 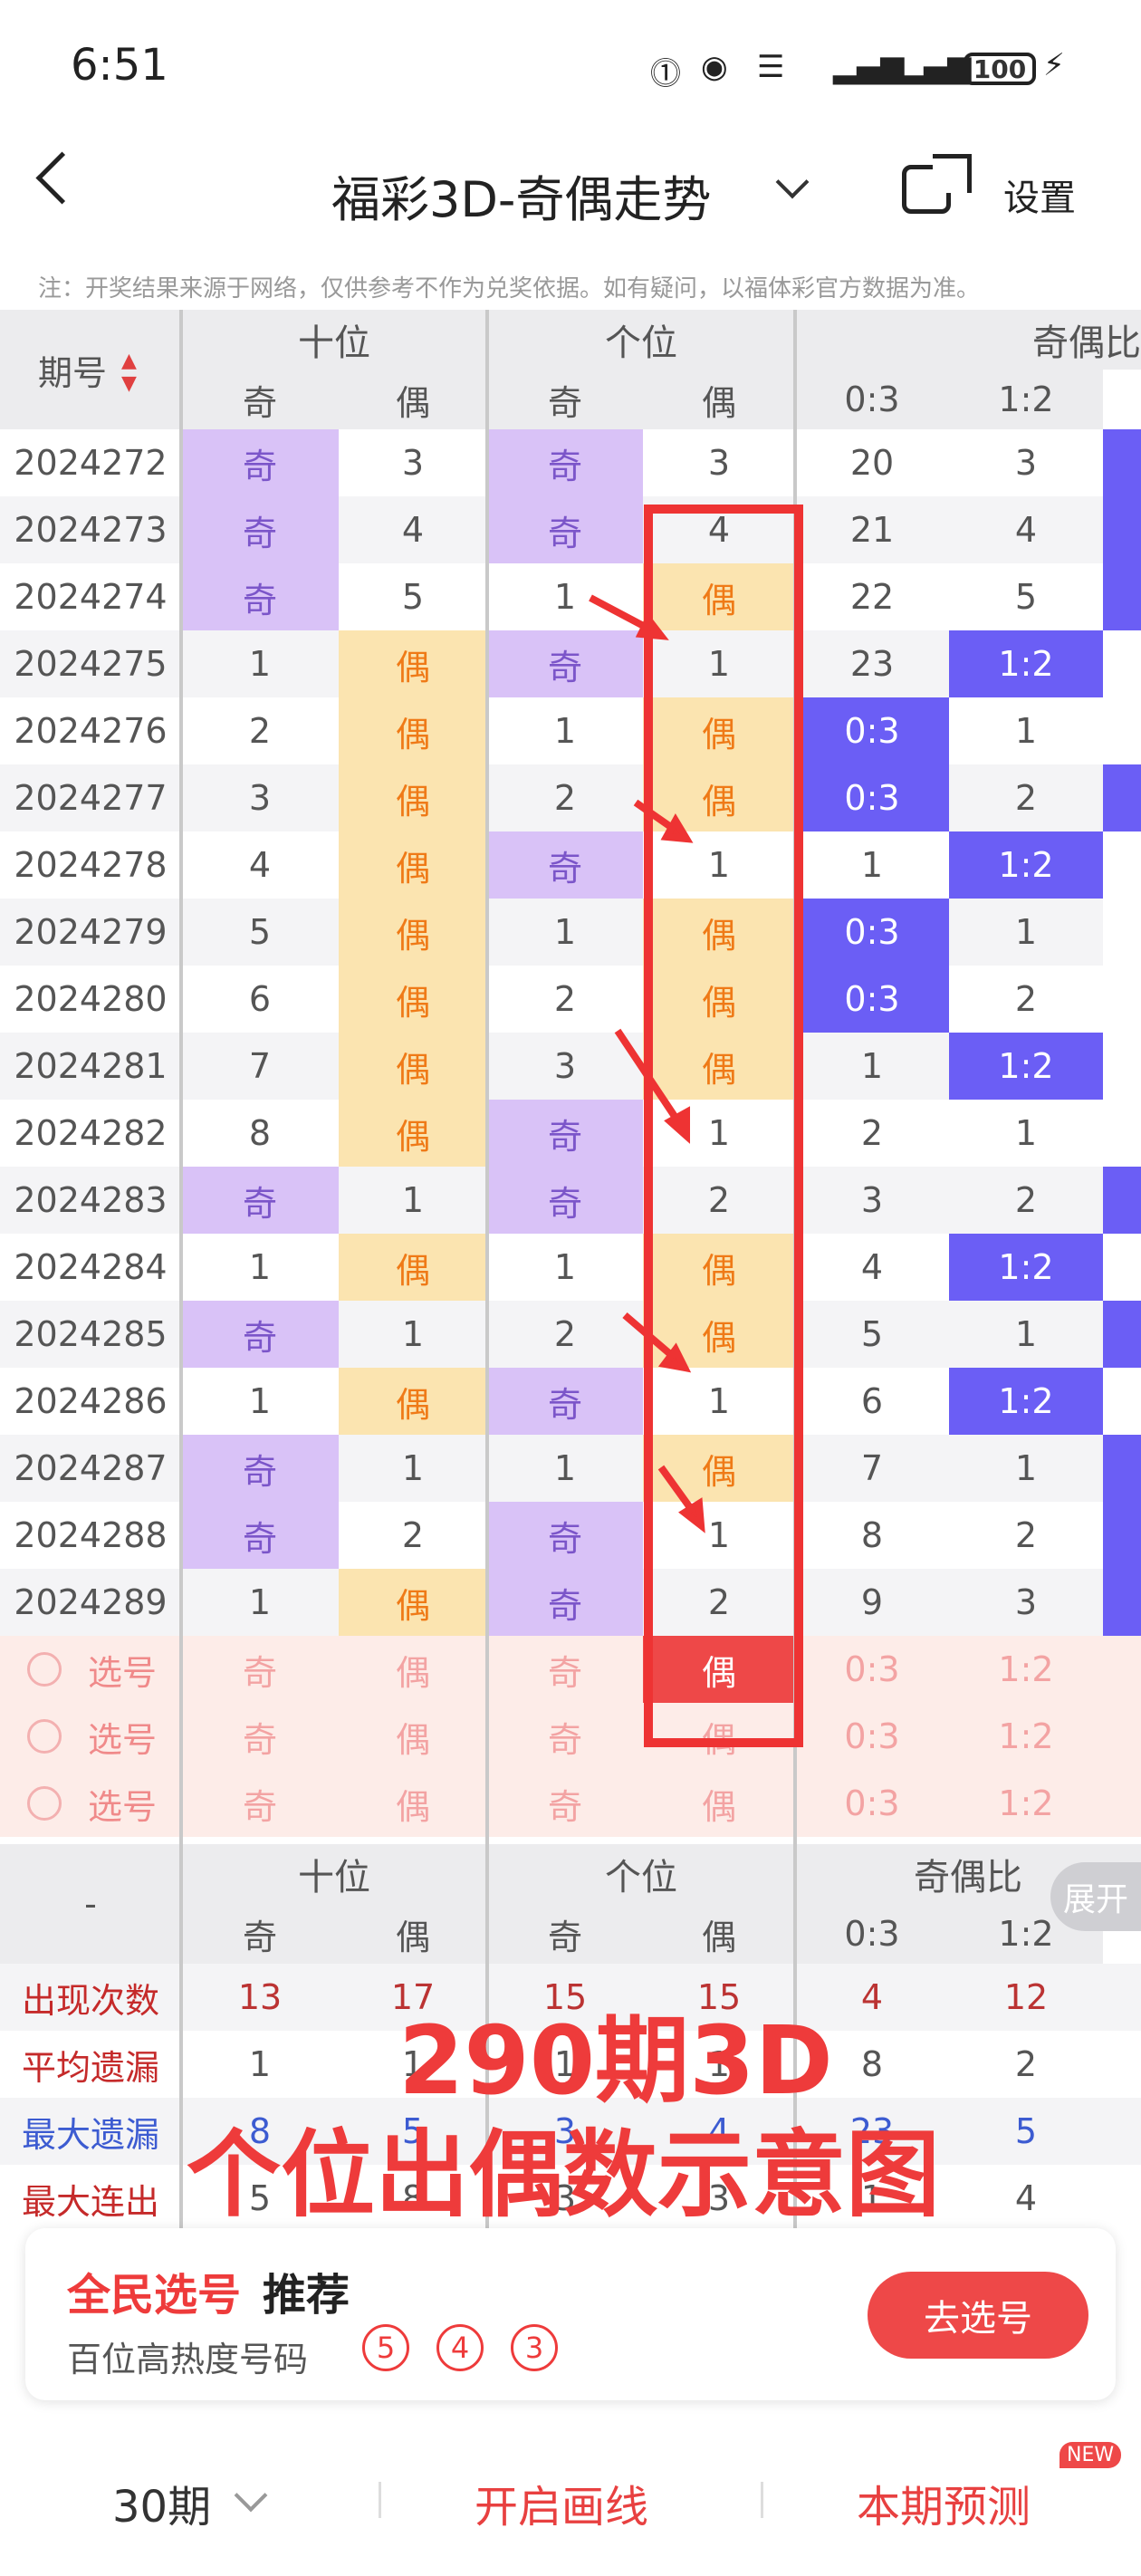 I want to click on new-badge: NEW, so click(x=1091, y=2455).